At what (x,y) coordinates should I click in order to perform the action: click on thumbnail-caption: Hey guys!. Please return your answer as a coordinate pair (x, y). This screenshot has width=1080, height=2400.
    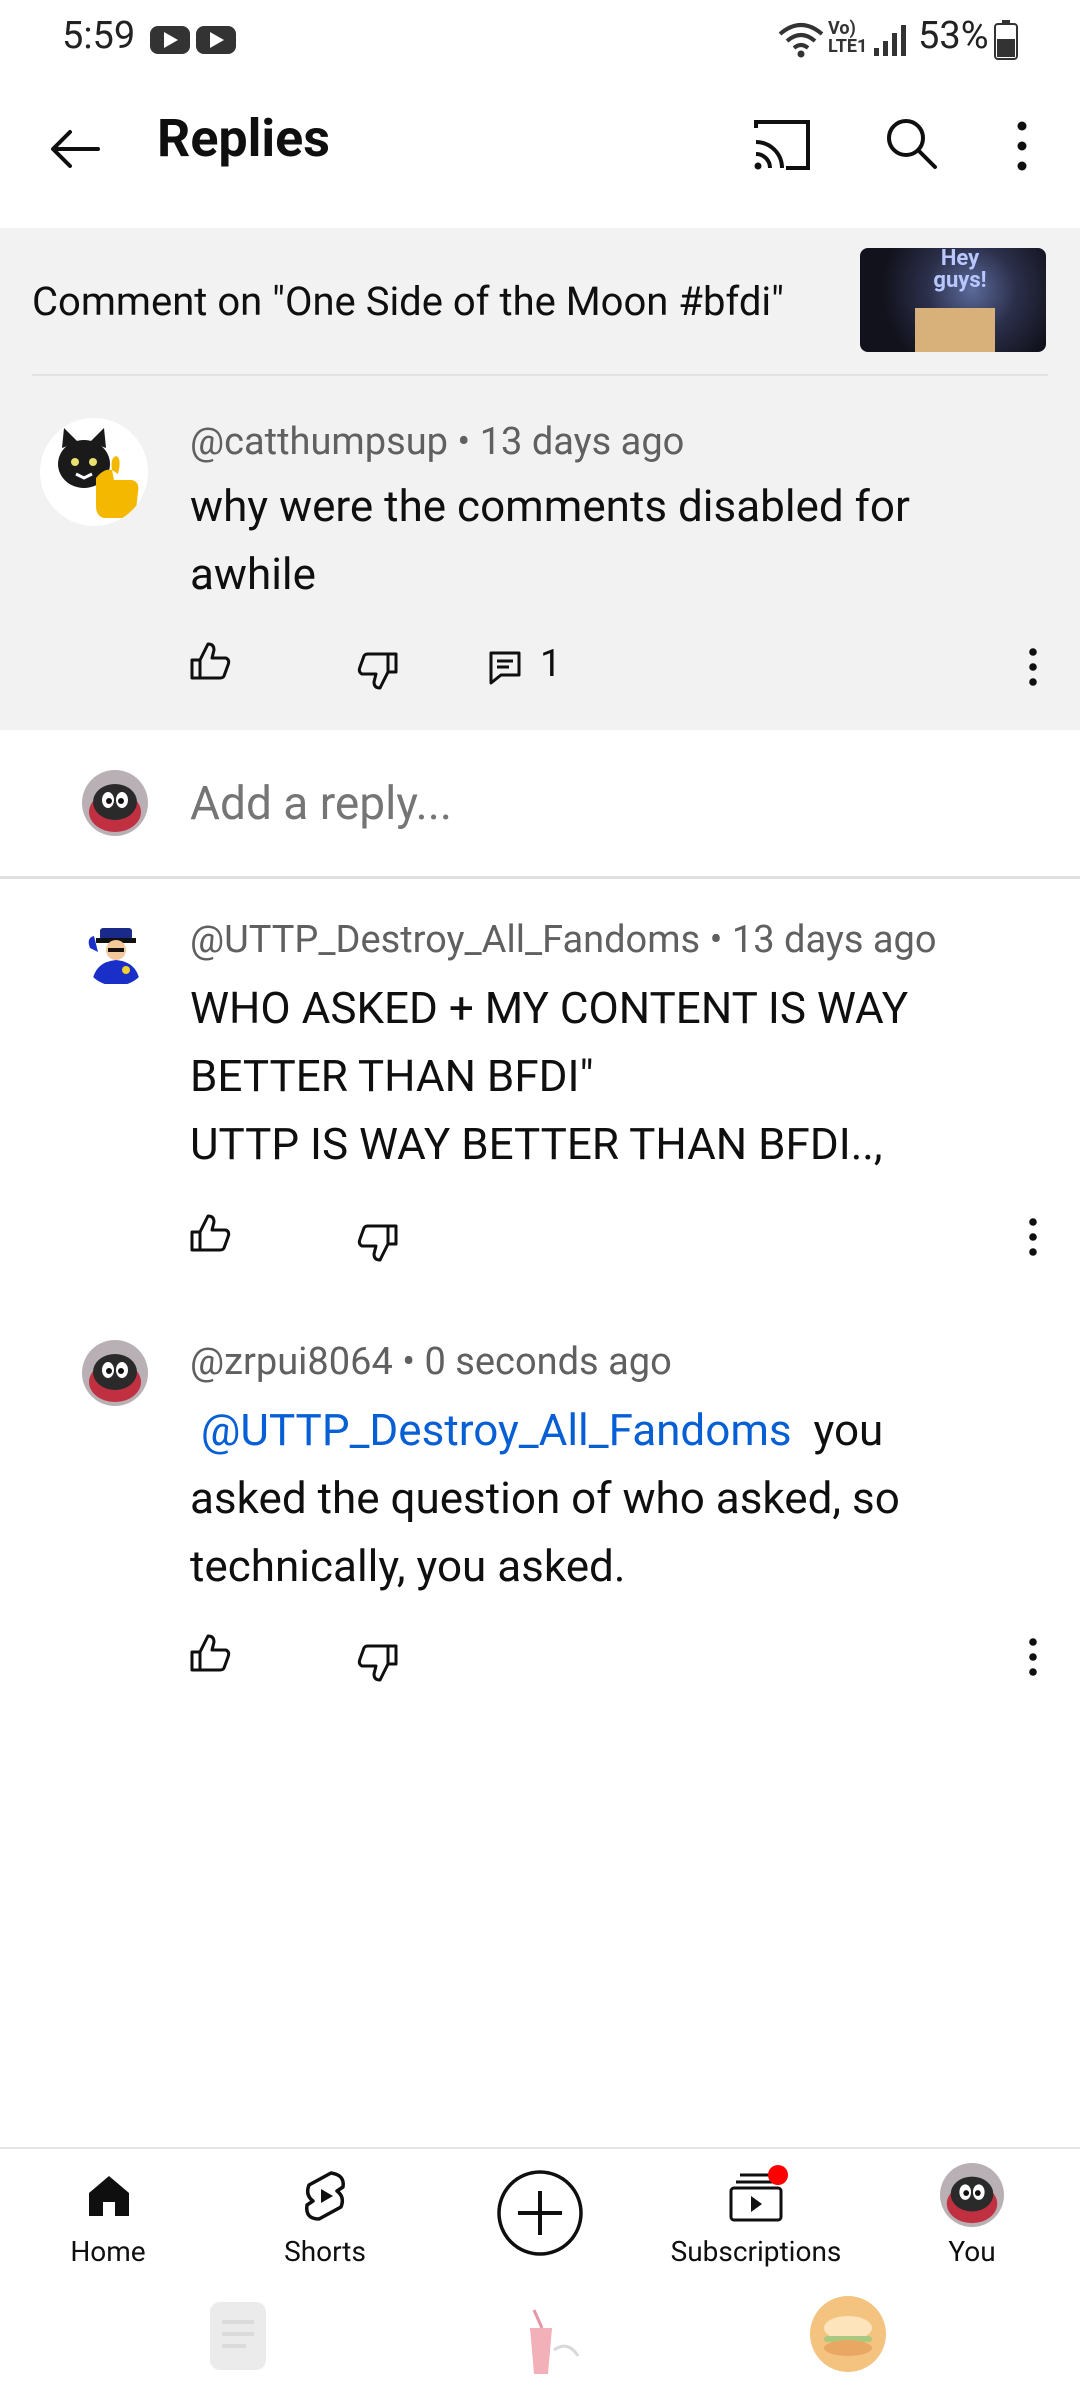
    Looking at the image, I should click on (960, 270).